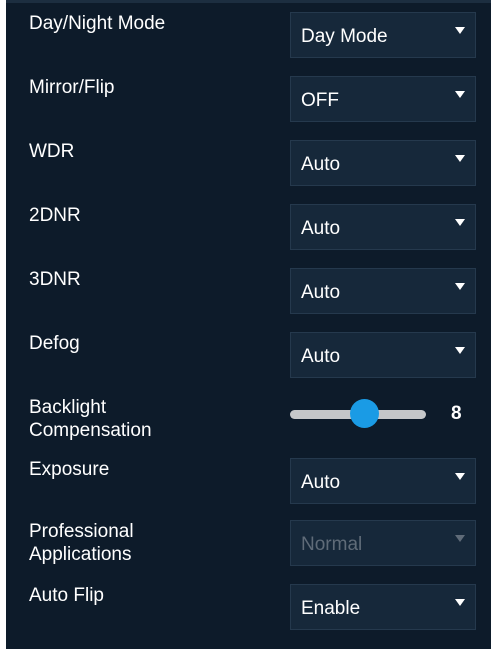  Describe the element at coordinates (332, 544) in the screenshot. I see `professional-applications-value: Normal` at that location.